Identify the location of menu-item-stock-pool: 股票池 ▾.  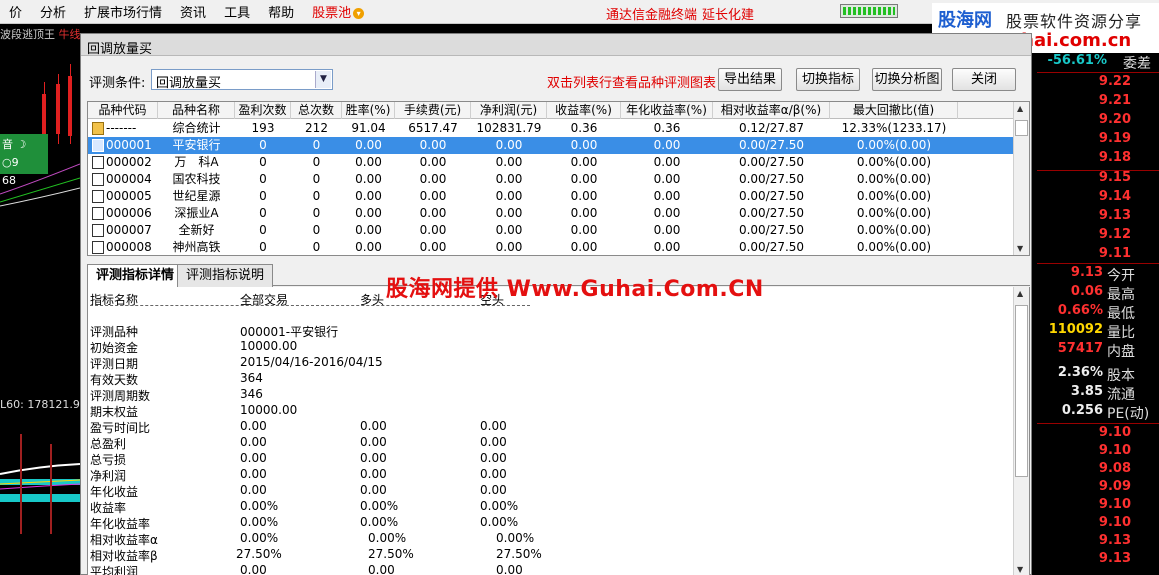
(338, 11).